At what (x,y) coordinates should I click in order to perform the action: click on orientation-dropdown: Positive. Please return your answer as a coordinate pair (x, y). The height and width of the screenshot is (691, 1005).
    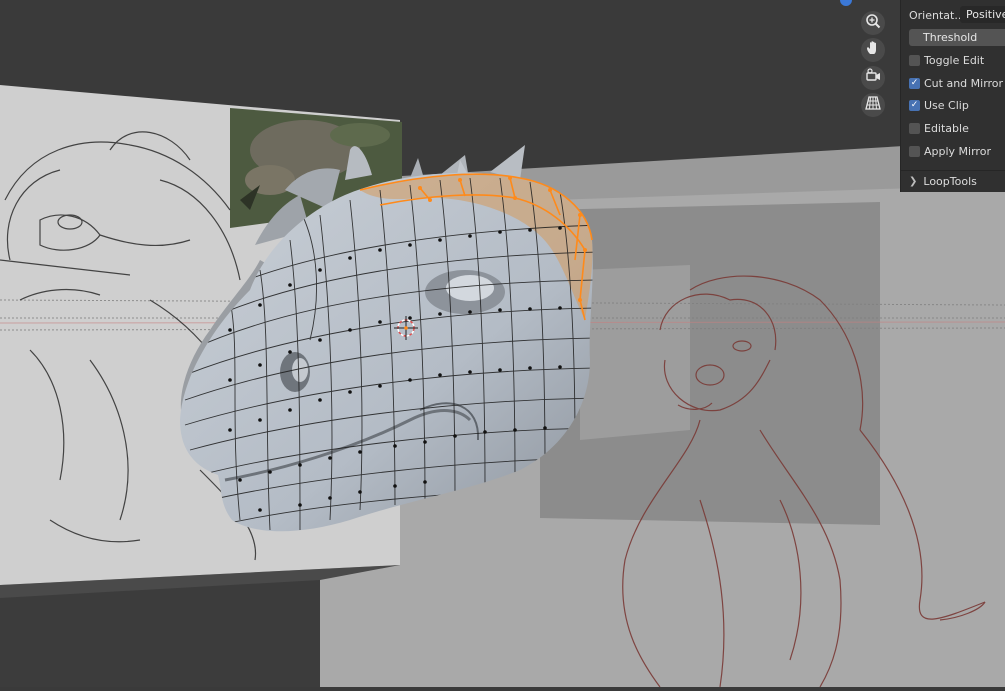
    Looking at the image, I should click on (982, 14).